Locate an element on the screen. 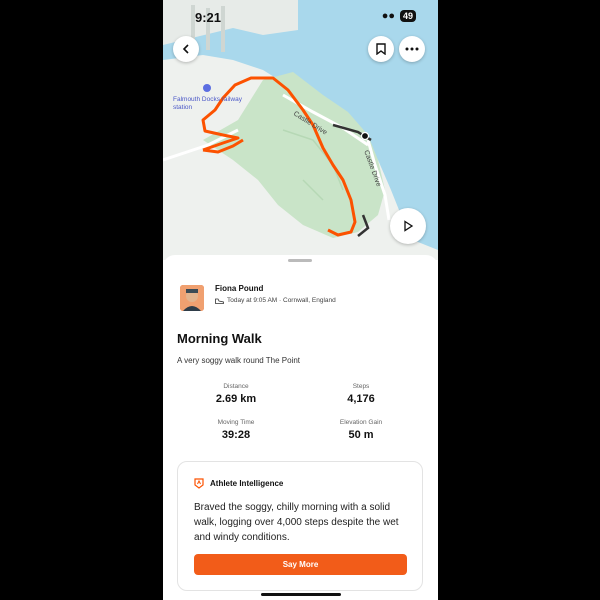  play-icon is located at coordinates (409, 226).